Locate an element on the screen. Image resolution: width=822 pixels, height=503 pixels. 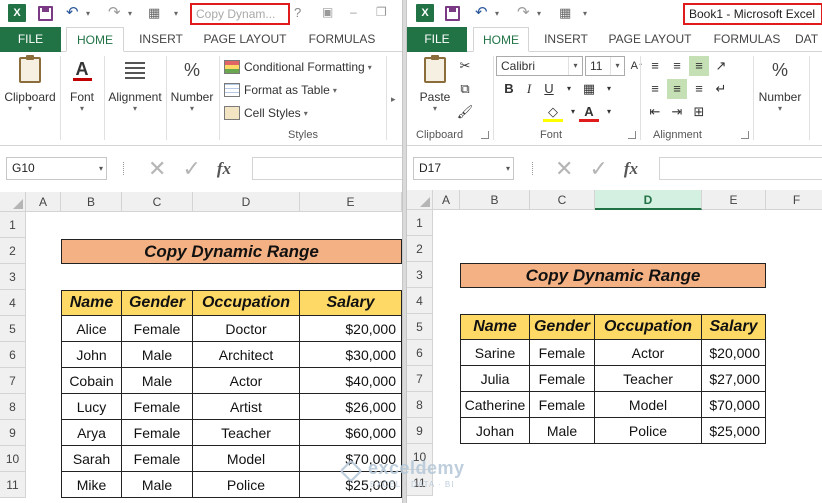
alignment-button: Alignment ▾ is located at coordinates (135, 83).